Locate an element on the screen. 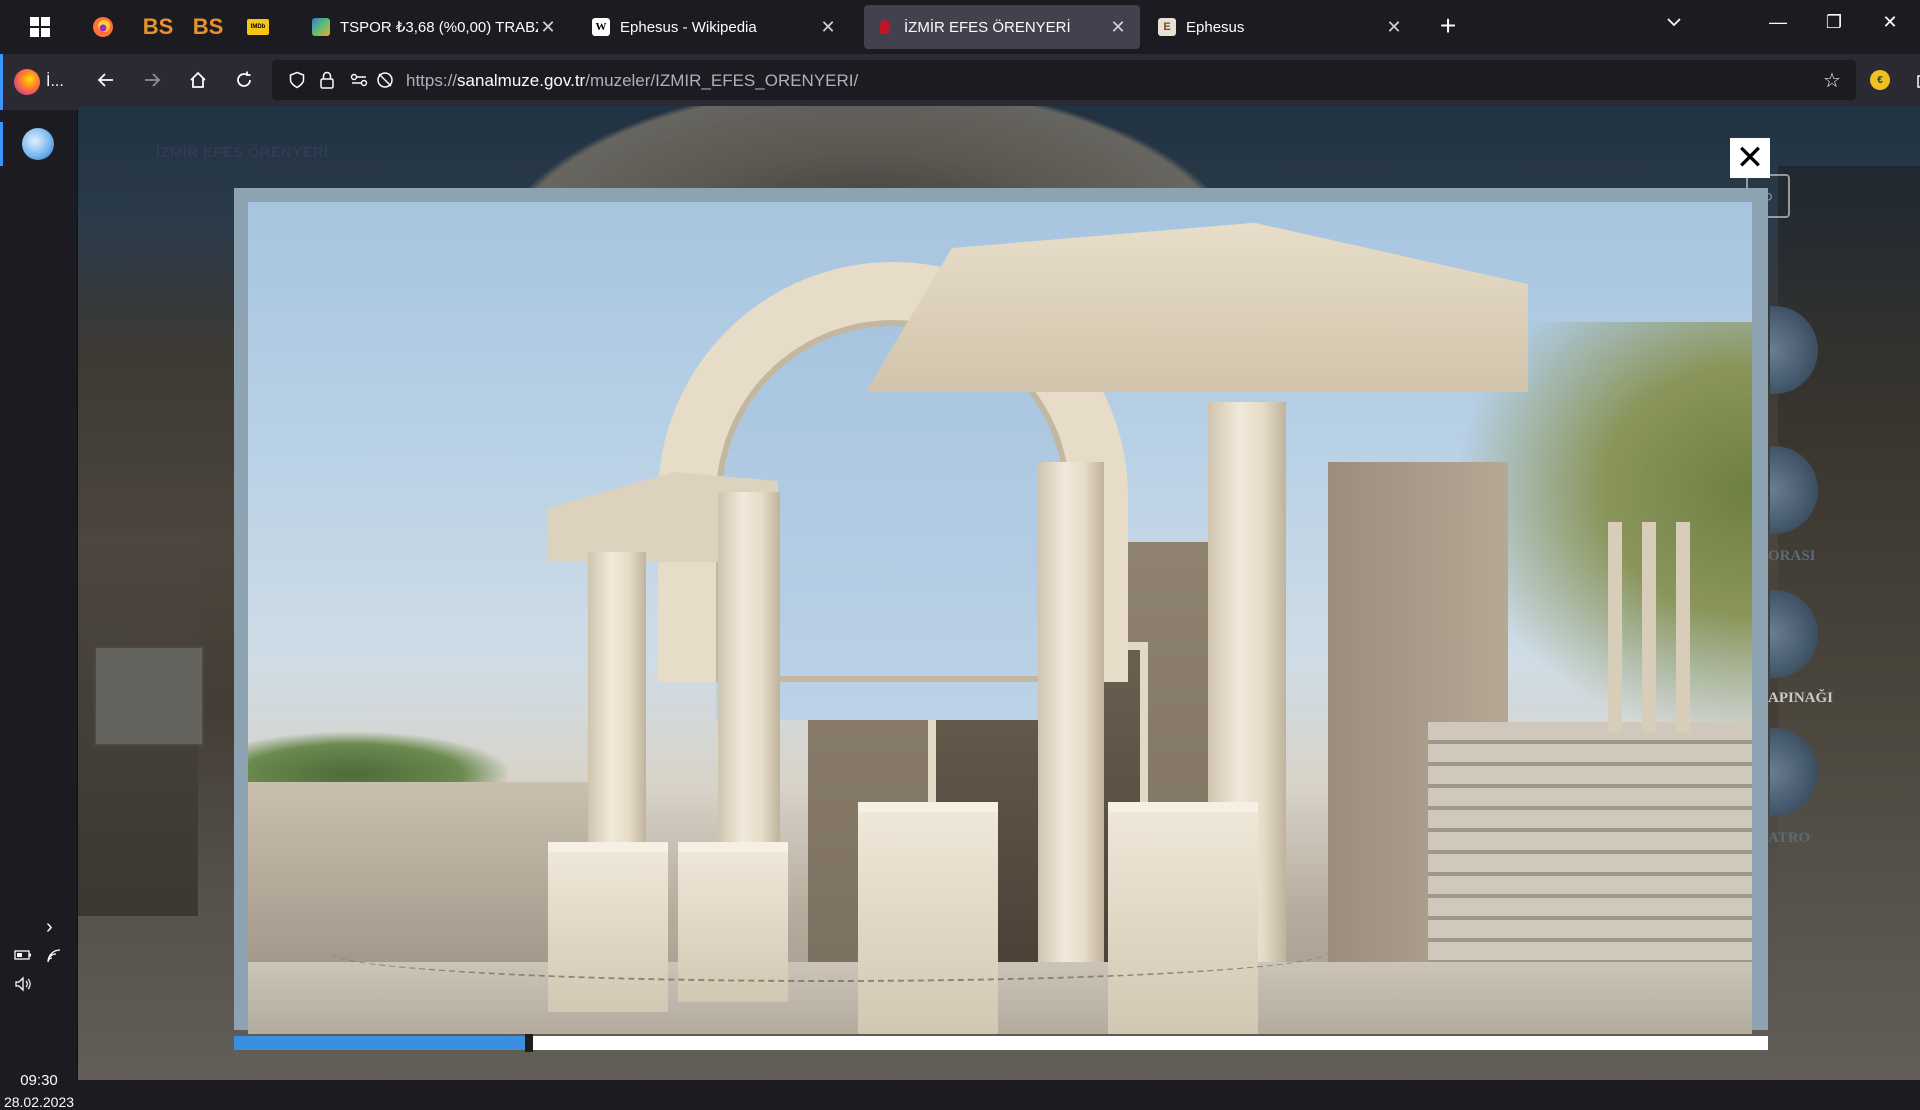  photo-distant-columns is located at coordinates (1643, 627).